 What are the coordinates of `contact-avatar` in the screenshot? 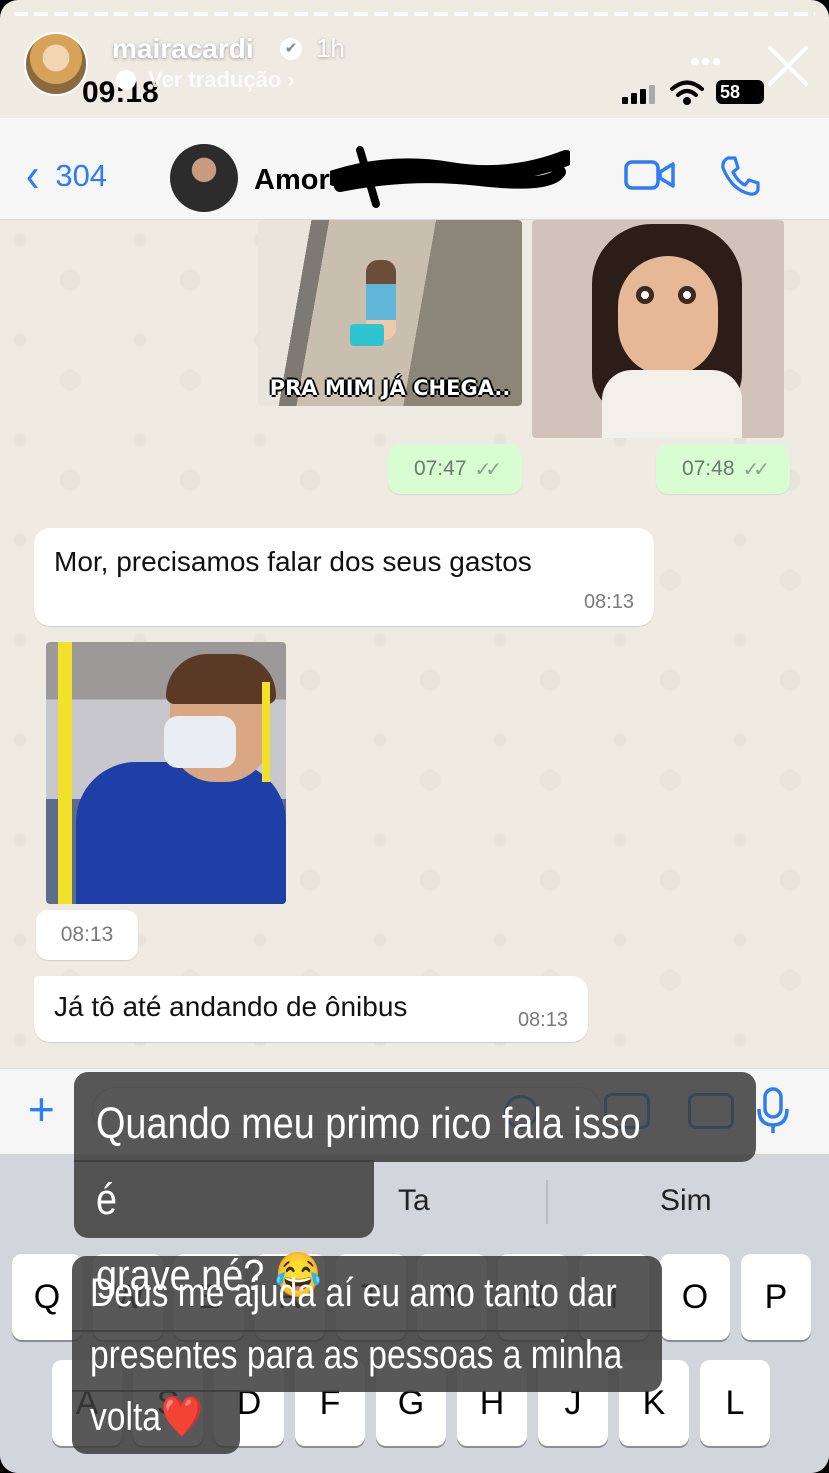 It's located at (204, 178).